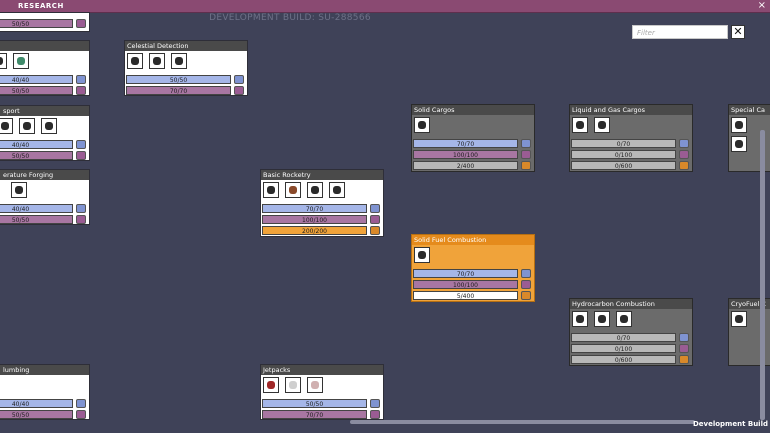  I want to click on tech-card-celestial-detection: Celestial Detection 50/50 70/70, so click(186, 68).